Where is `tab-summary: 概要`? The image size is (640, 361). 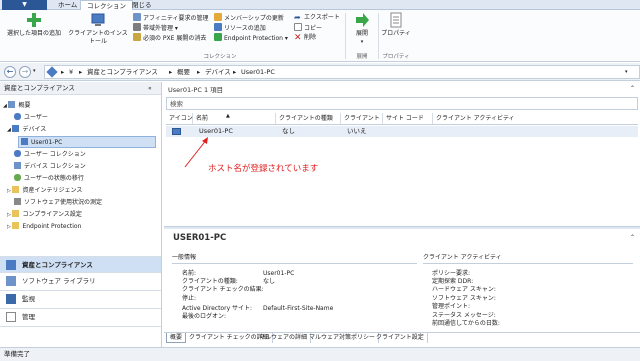 tab-summary: 概要 is located at coordinates (176, 338).